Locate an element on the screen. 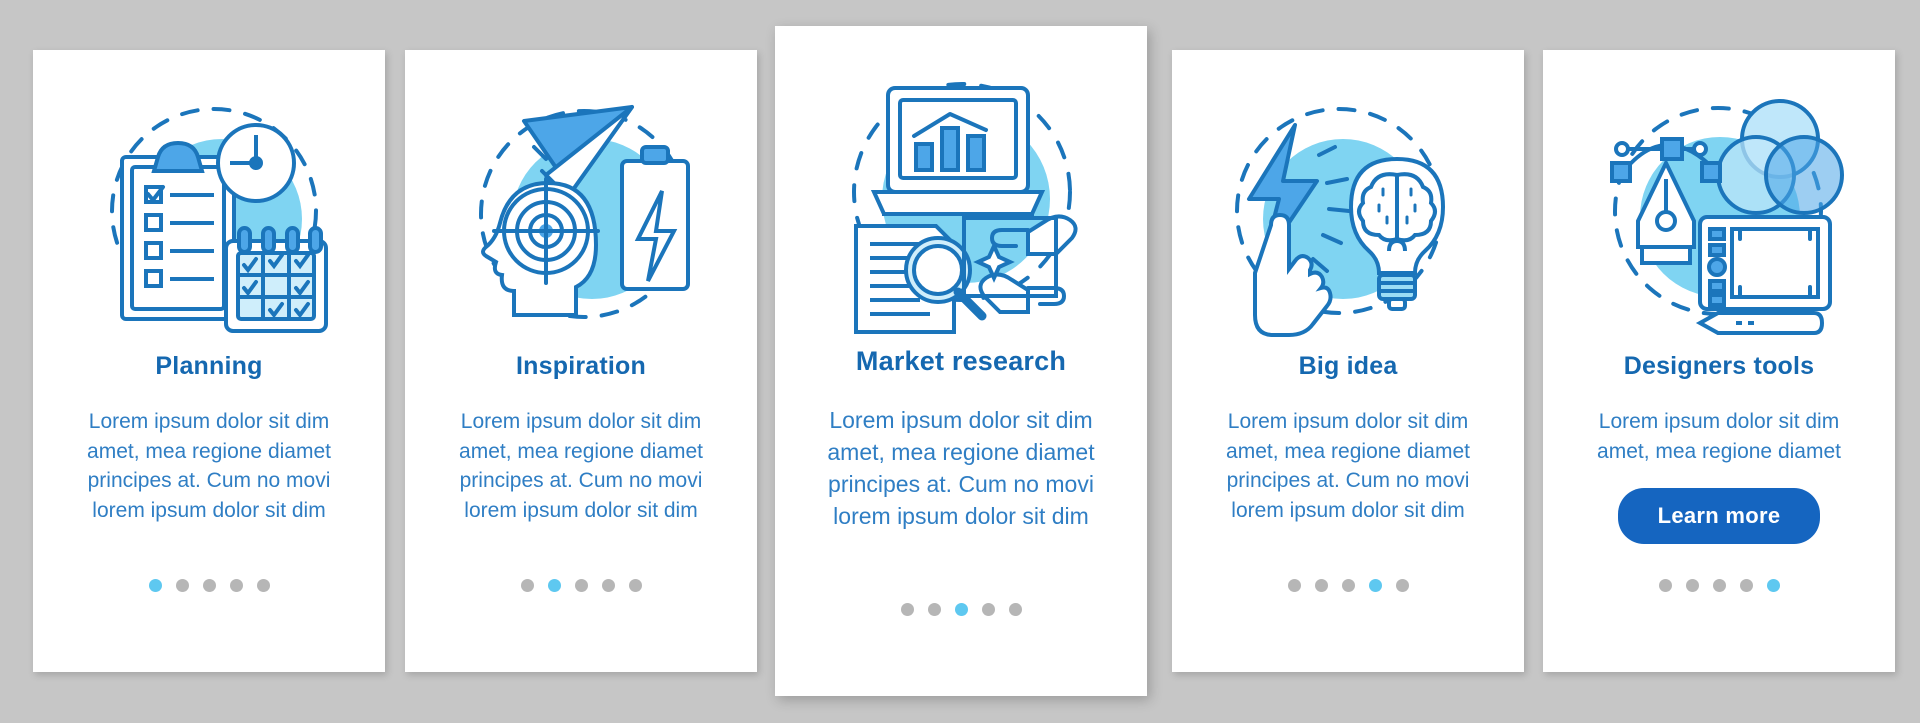  card-title: Planning is located at coordinates (209, 366).